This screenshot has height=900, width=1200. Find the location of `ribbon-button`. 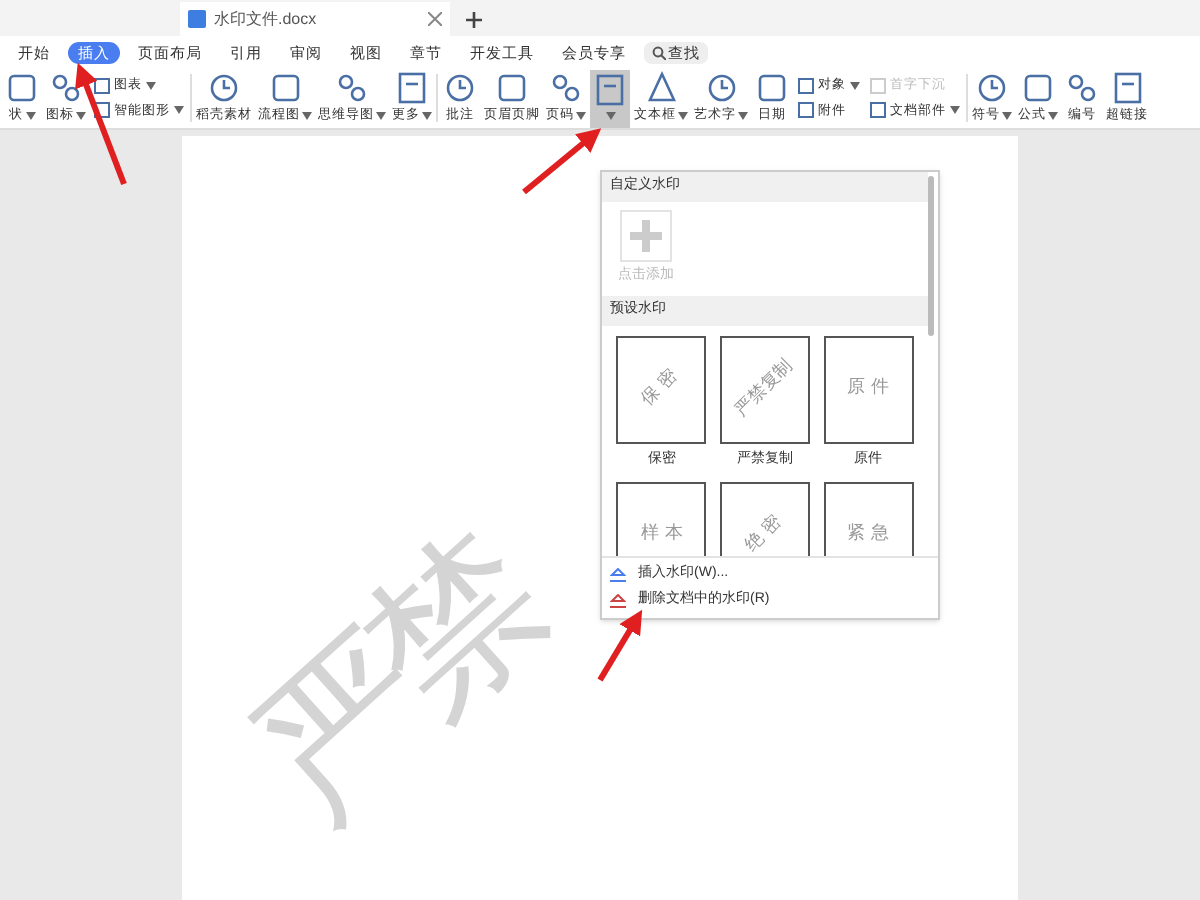

ribbon-button is located at coordinates (610, 98).